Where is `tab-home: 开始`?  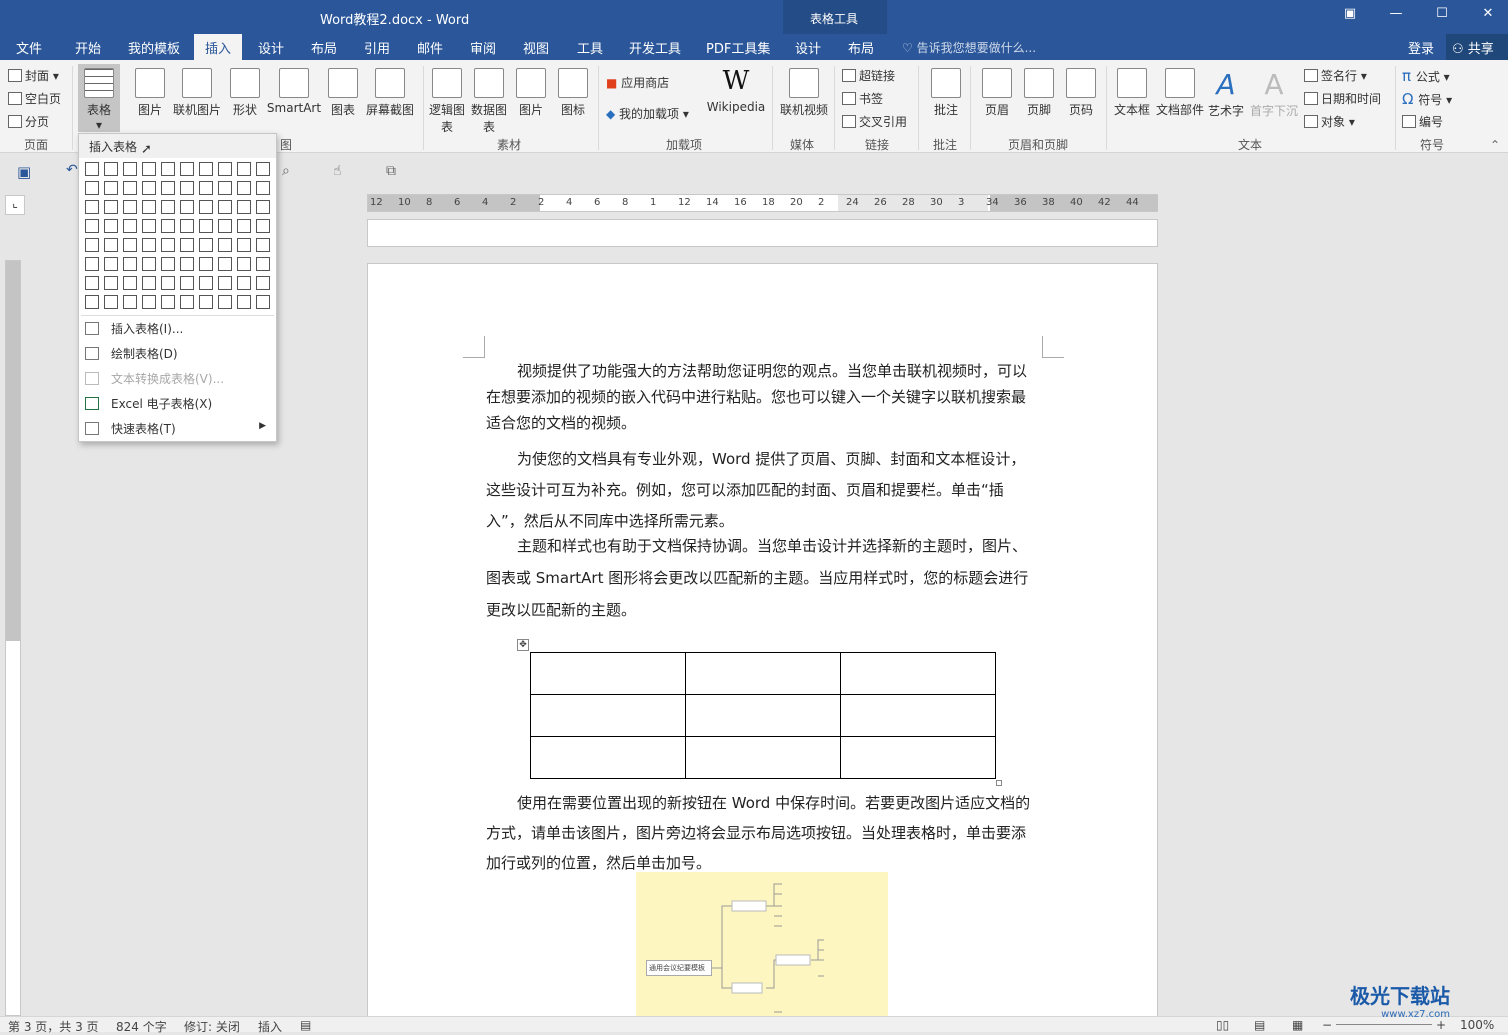 tab-home: 开始 is located at coordinates (88, 47).